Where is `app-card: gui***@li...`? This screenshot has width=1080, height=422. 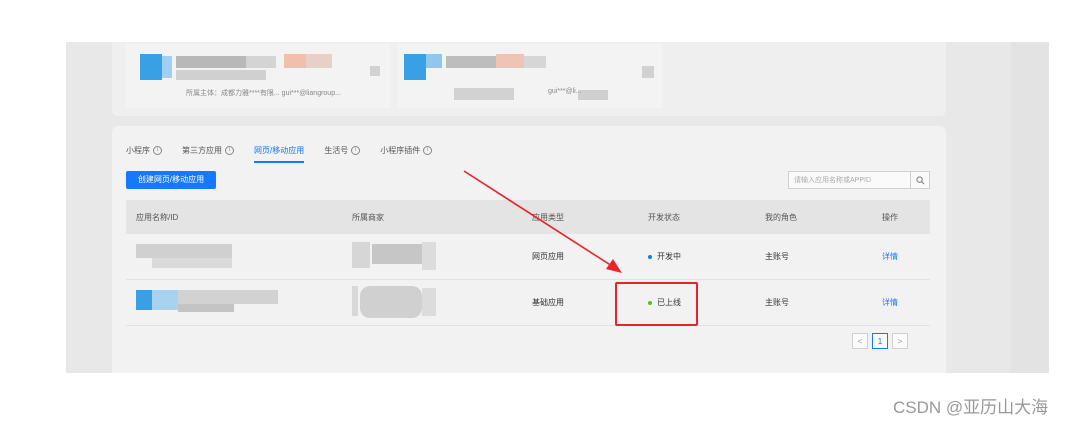 app-card: gui***@li... is located at coordinates (530, 76).